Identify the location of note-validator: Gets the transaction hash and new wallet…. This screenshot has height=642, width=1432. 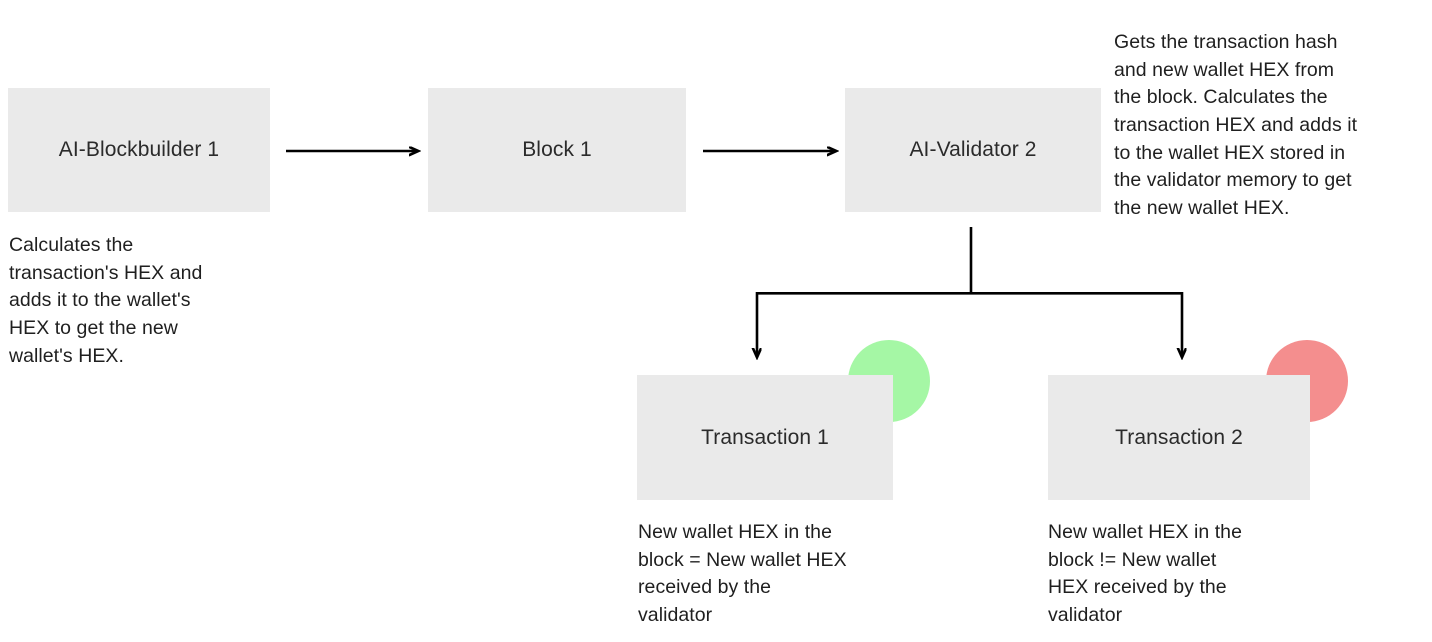
(1236, 125).